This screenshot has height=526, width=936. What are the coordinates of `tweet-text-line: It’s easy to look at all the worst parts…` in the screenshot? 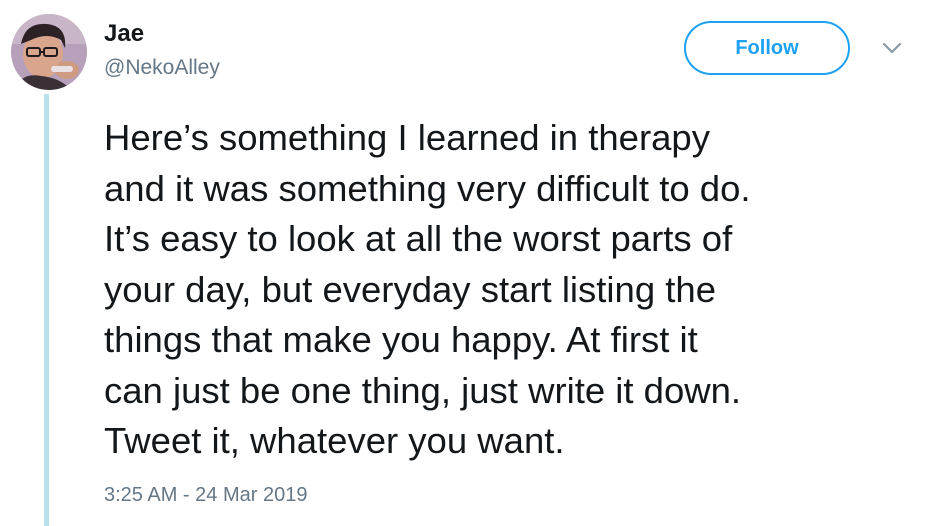 It's located at (418, 238).